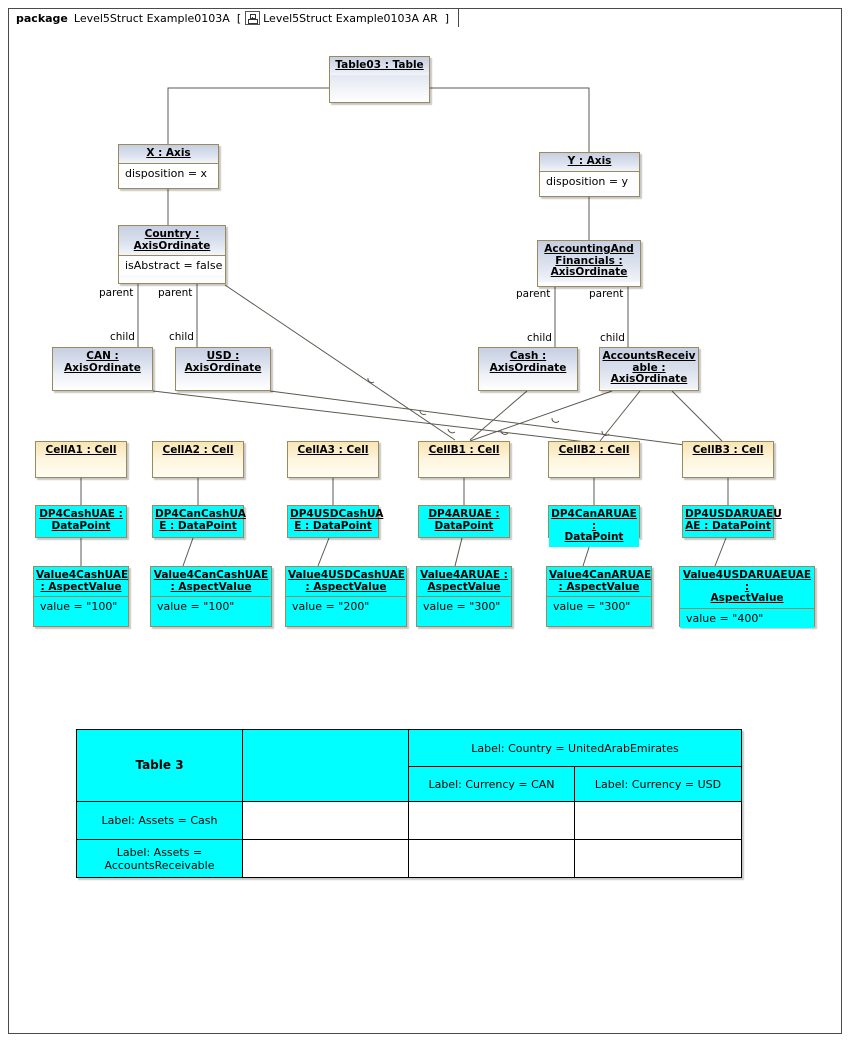  Describe the element at coordinates (239, 18) in the screenshot. I see `bracket-open: [` at that location.